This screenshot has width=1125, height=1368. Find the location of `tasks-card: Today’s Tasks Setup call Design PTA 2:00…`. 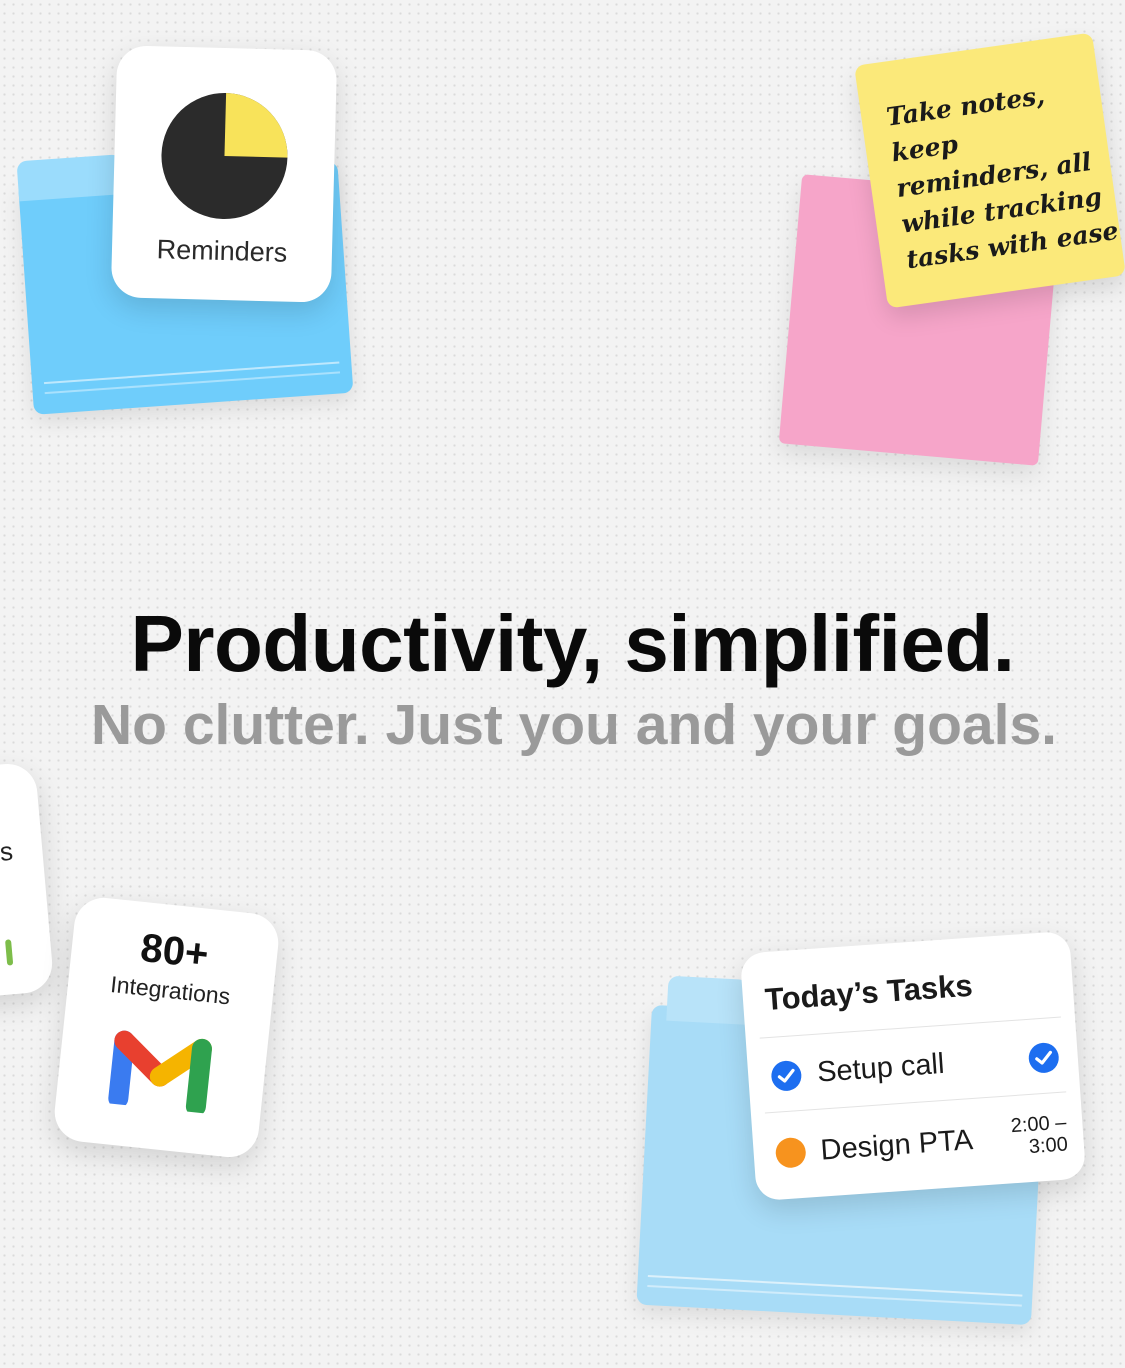

tasks-card: Today’s Tasks Setup call Design PTA 2:00… is located at coordinates (913, 1066).